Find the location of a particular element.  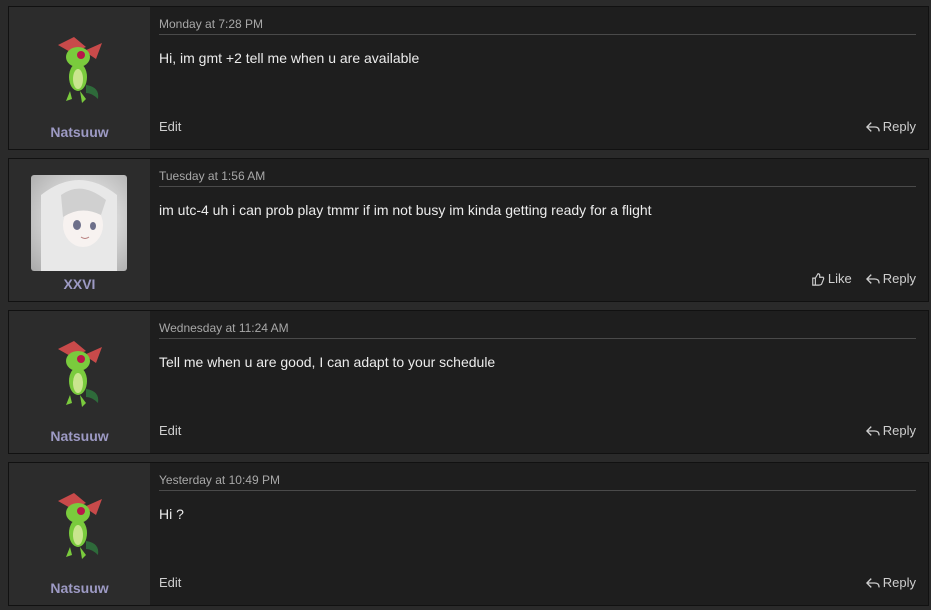

timestamp: Yesterday at 10:49 PM is located at coordinates (537, 482).